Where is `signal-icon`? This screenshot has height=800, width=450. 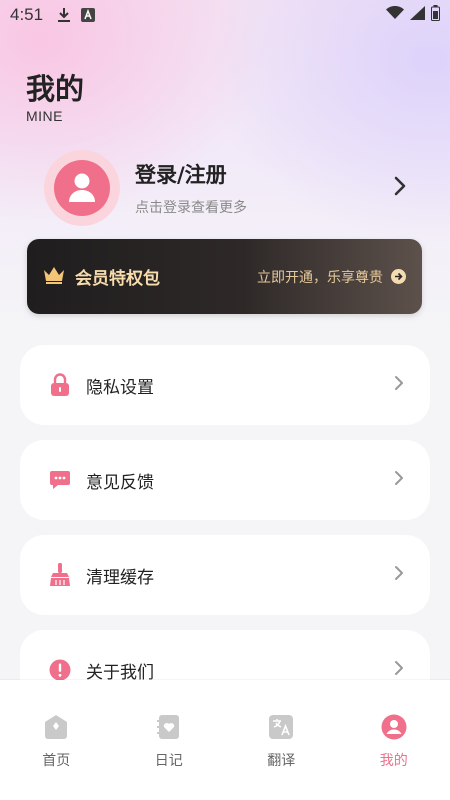 signal-icon is located at coordinates (417, 15).